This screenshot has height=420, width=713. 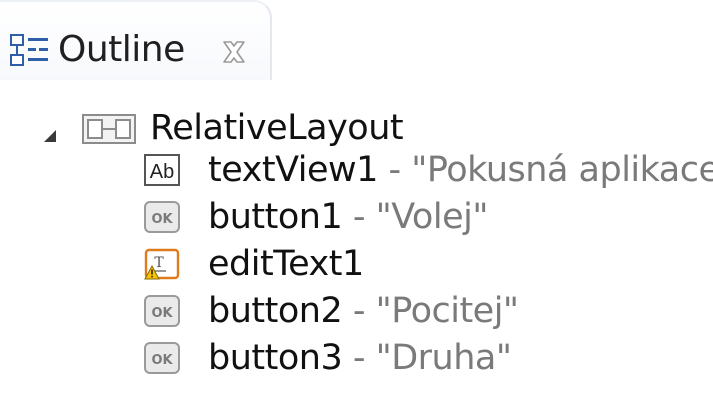 What do you see at coordinates (447, 311) in the screenshot?
I see `widget-text: "Pocitej"` at bounding box center [447, 311].